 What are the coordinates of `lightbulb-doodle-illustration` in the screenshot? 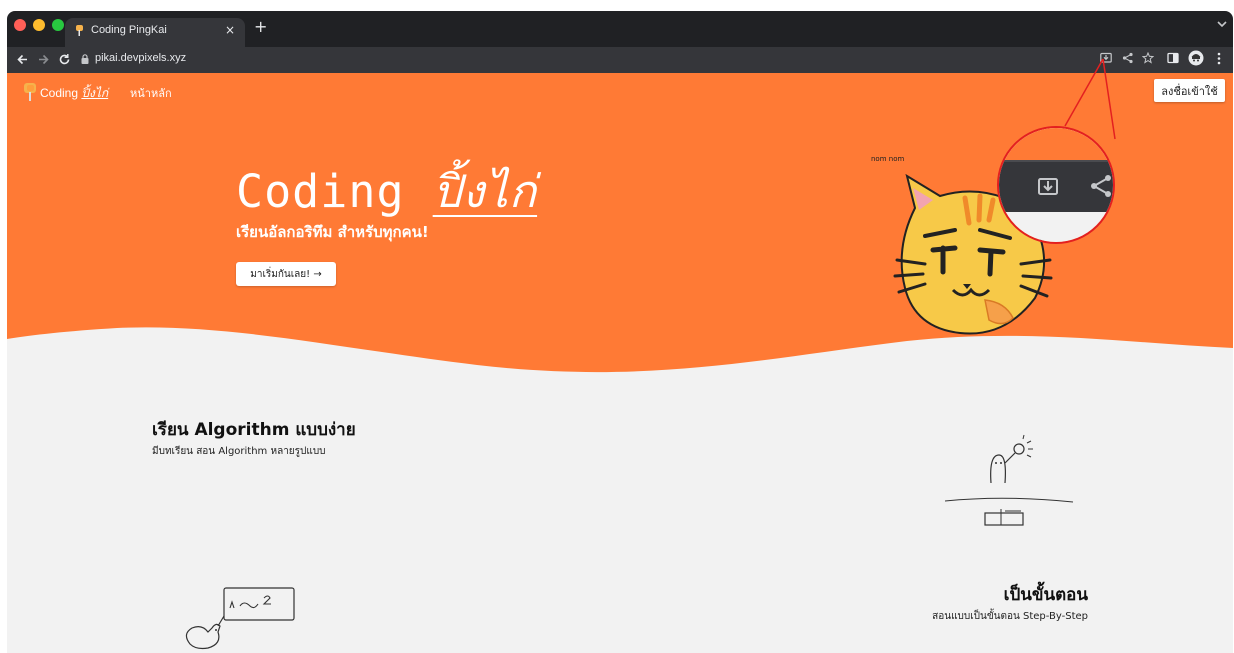 It's located at (1009, 480).